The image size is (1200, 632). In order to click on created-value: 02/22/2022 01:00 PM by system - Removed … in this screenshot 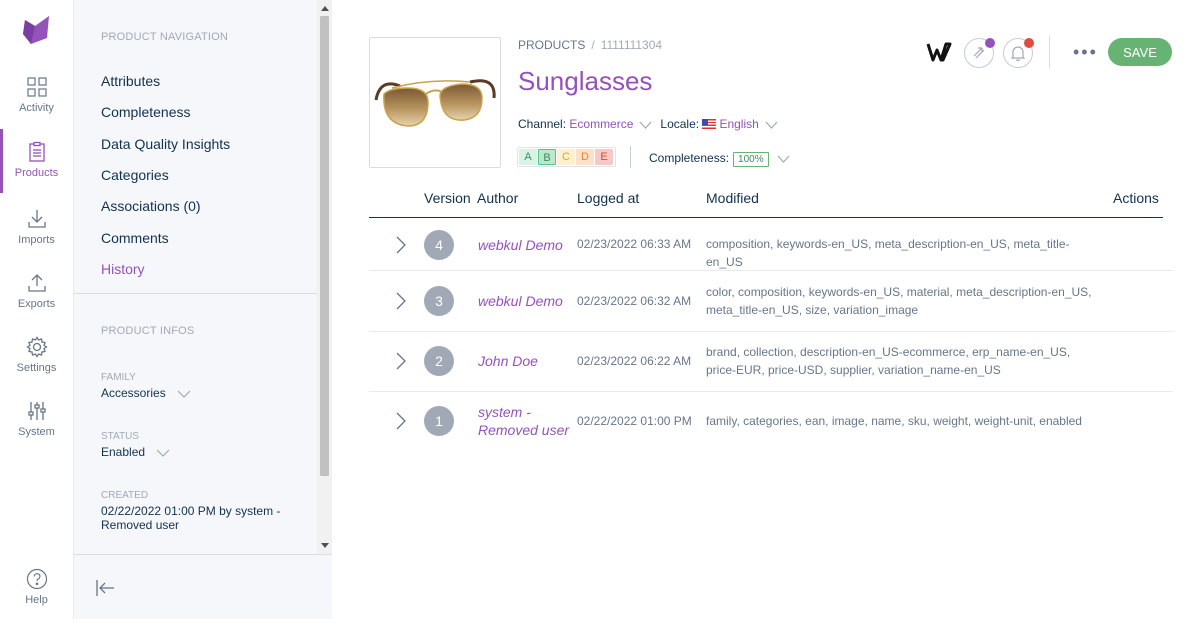, I will do `click(191, 518)`.